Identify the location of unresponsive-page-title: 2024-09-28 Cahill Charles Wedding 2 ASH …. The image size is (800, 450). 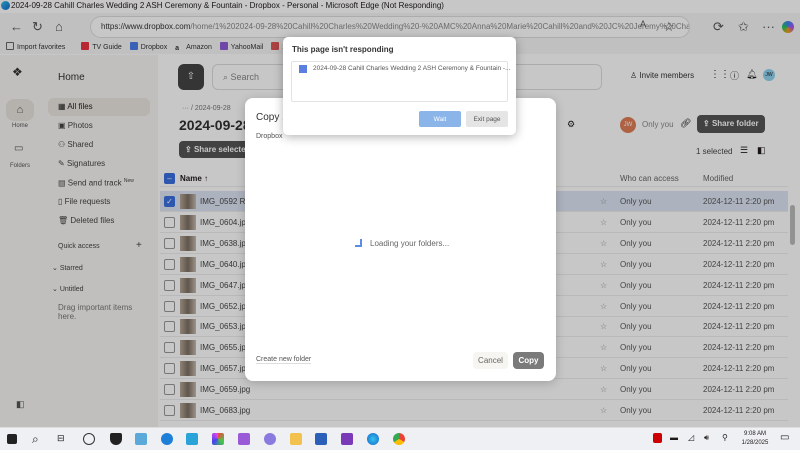
(412, 68).